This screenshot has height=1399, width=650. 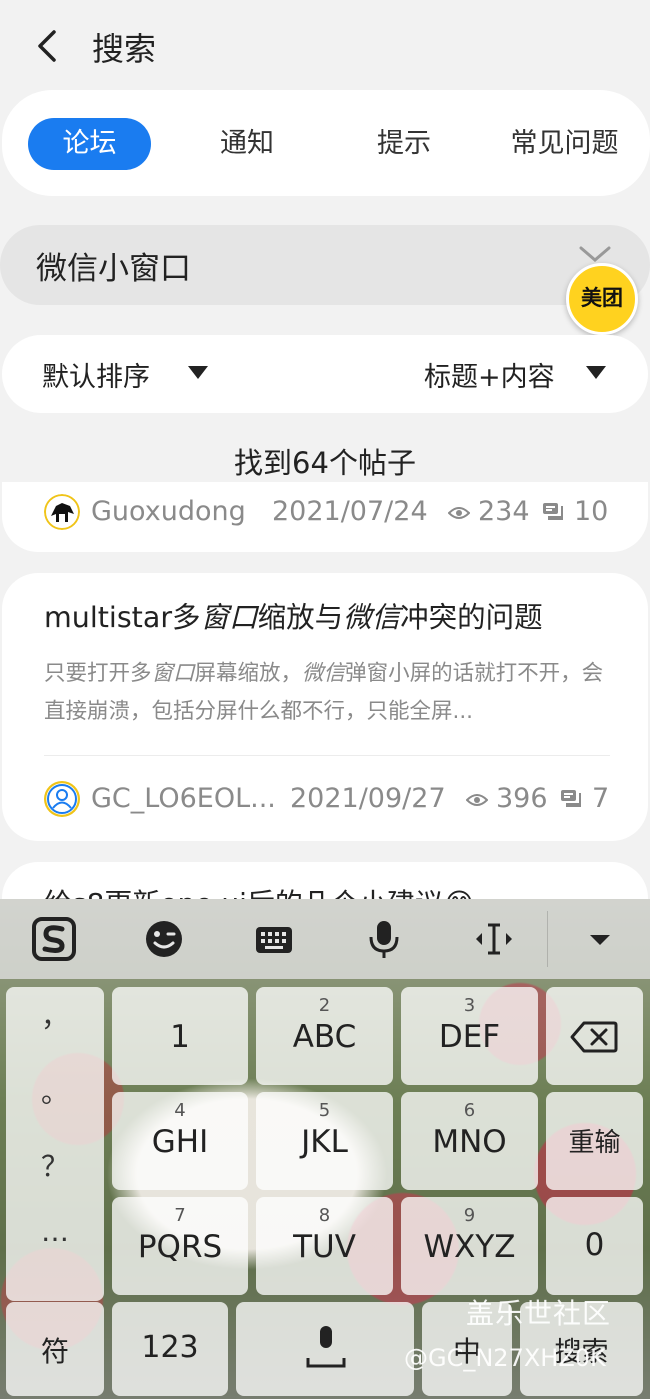 I want to click on results-count: 找到64个帖子, so click(x=325, y=463).